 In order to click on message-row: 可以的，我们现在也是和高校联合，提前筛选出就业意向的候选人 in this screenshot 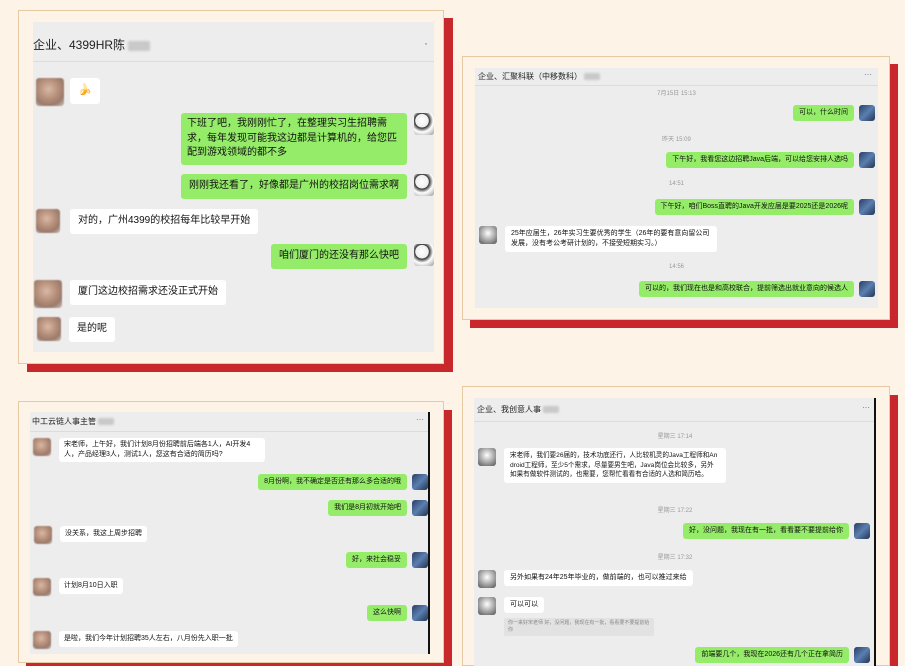, I will do `click(757, 289)`.